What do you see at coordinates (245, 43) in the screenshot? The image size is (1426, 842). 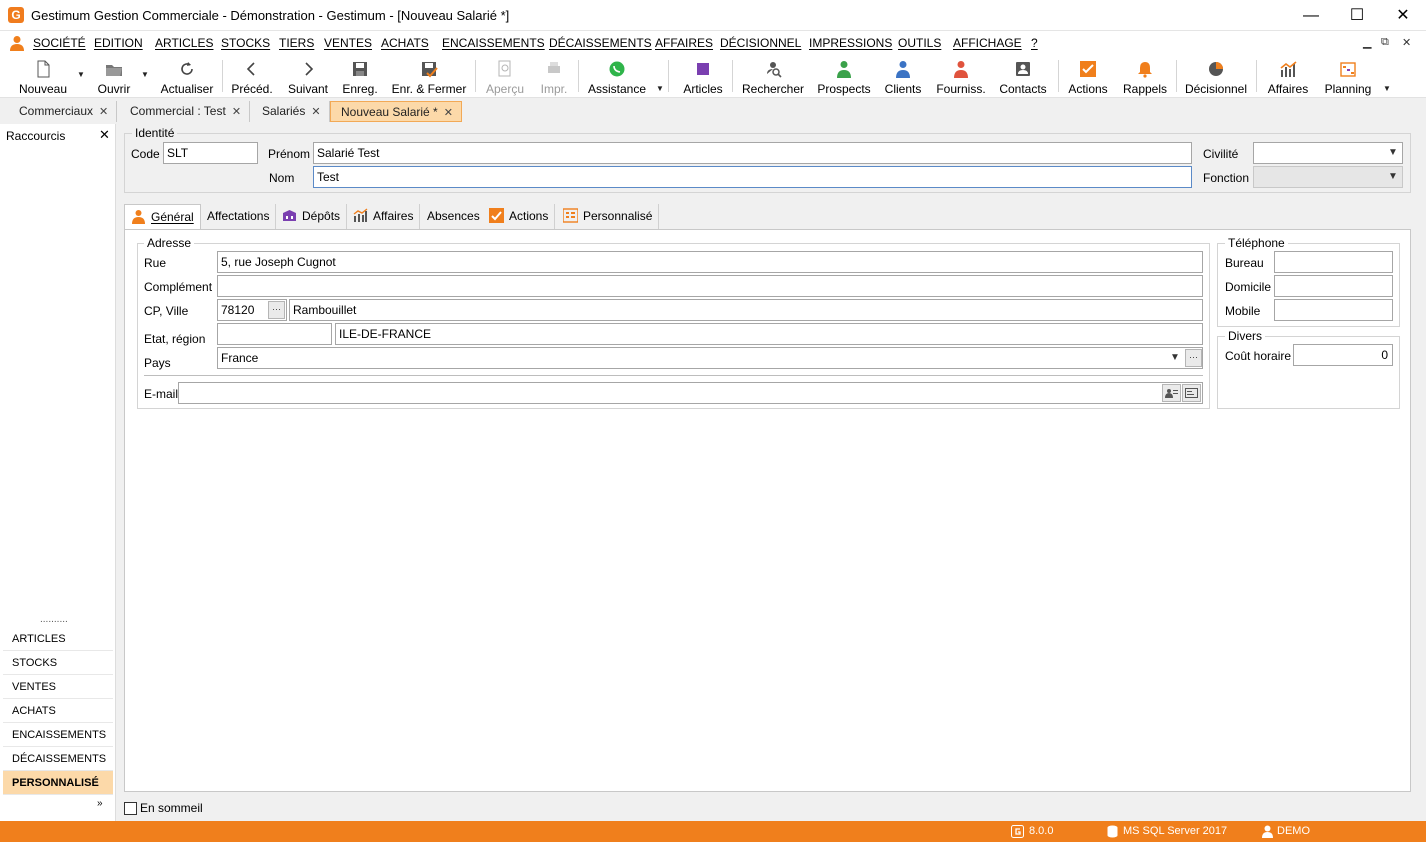 I see `menu-stocks: STOCKS` at bounding box center [245, 43].